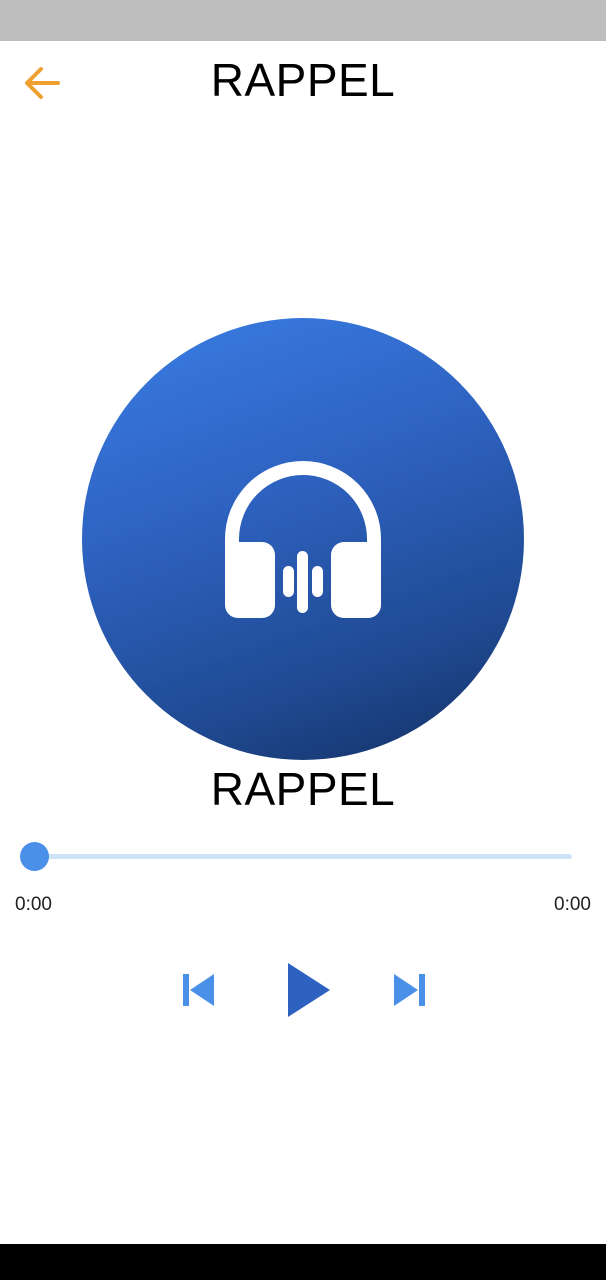 The image size is (606, 1280). Describe the element at coordinates (572, 904) in the screenshot. I see `total-duration: 0:00` at that location.